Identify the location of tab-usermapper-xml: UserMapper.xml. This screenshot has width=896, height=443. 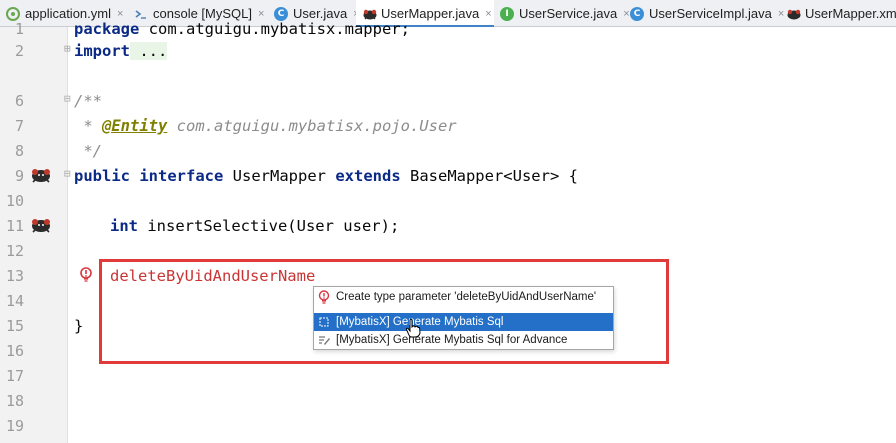
(838, 13).